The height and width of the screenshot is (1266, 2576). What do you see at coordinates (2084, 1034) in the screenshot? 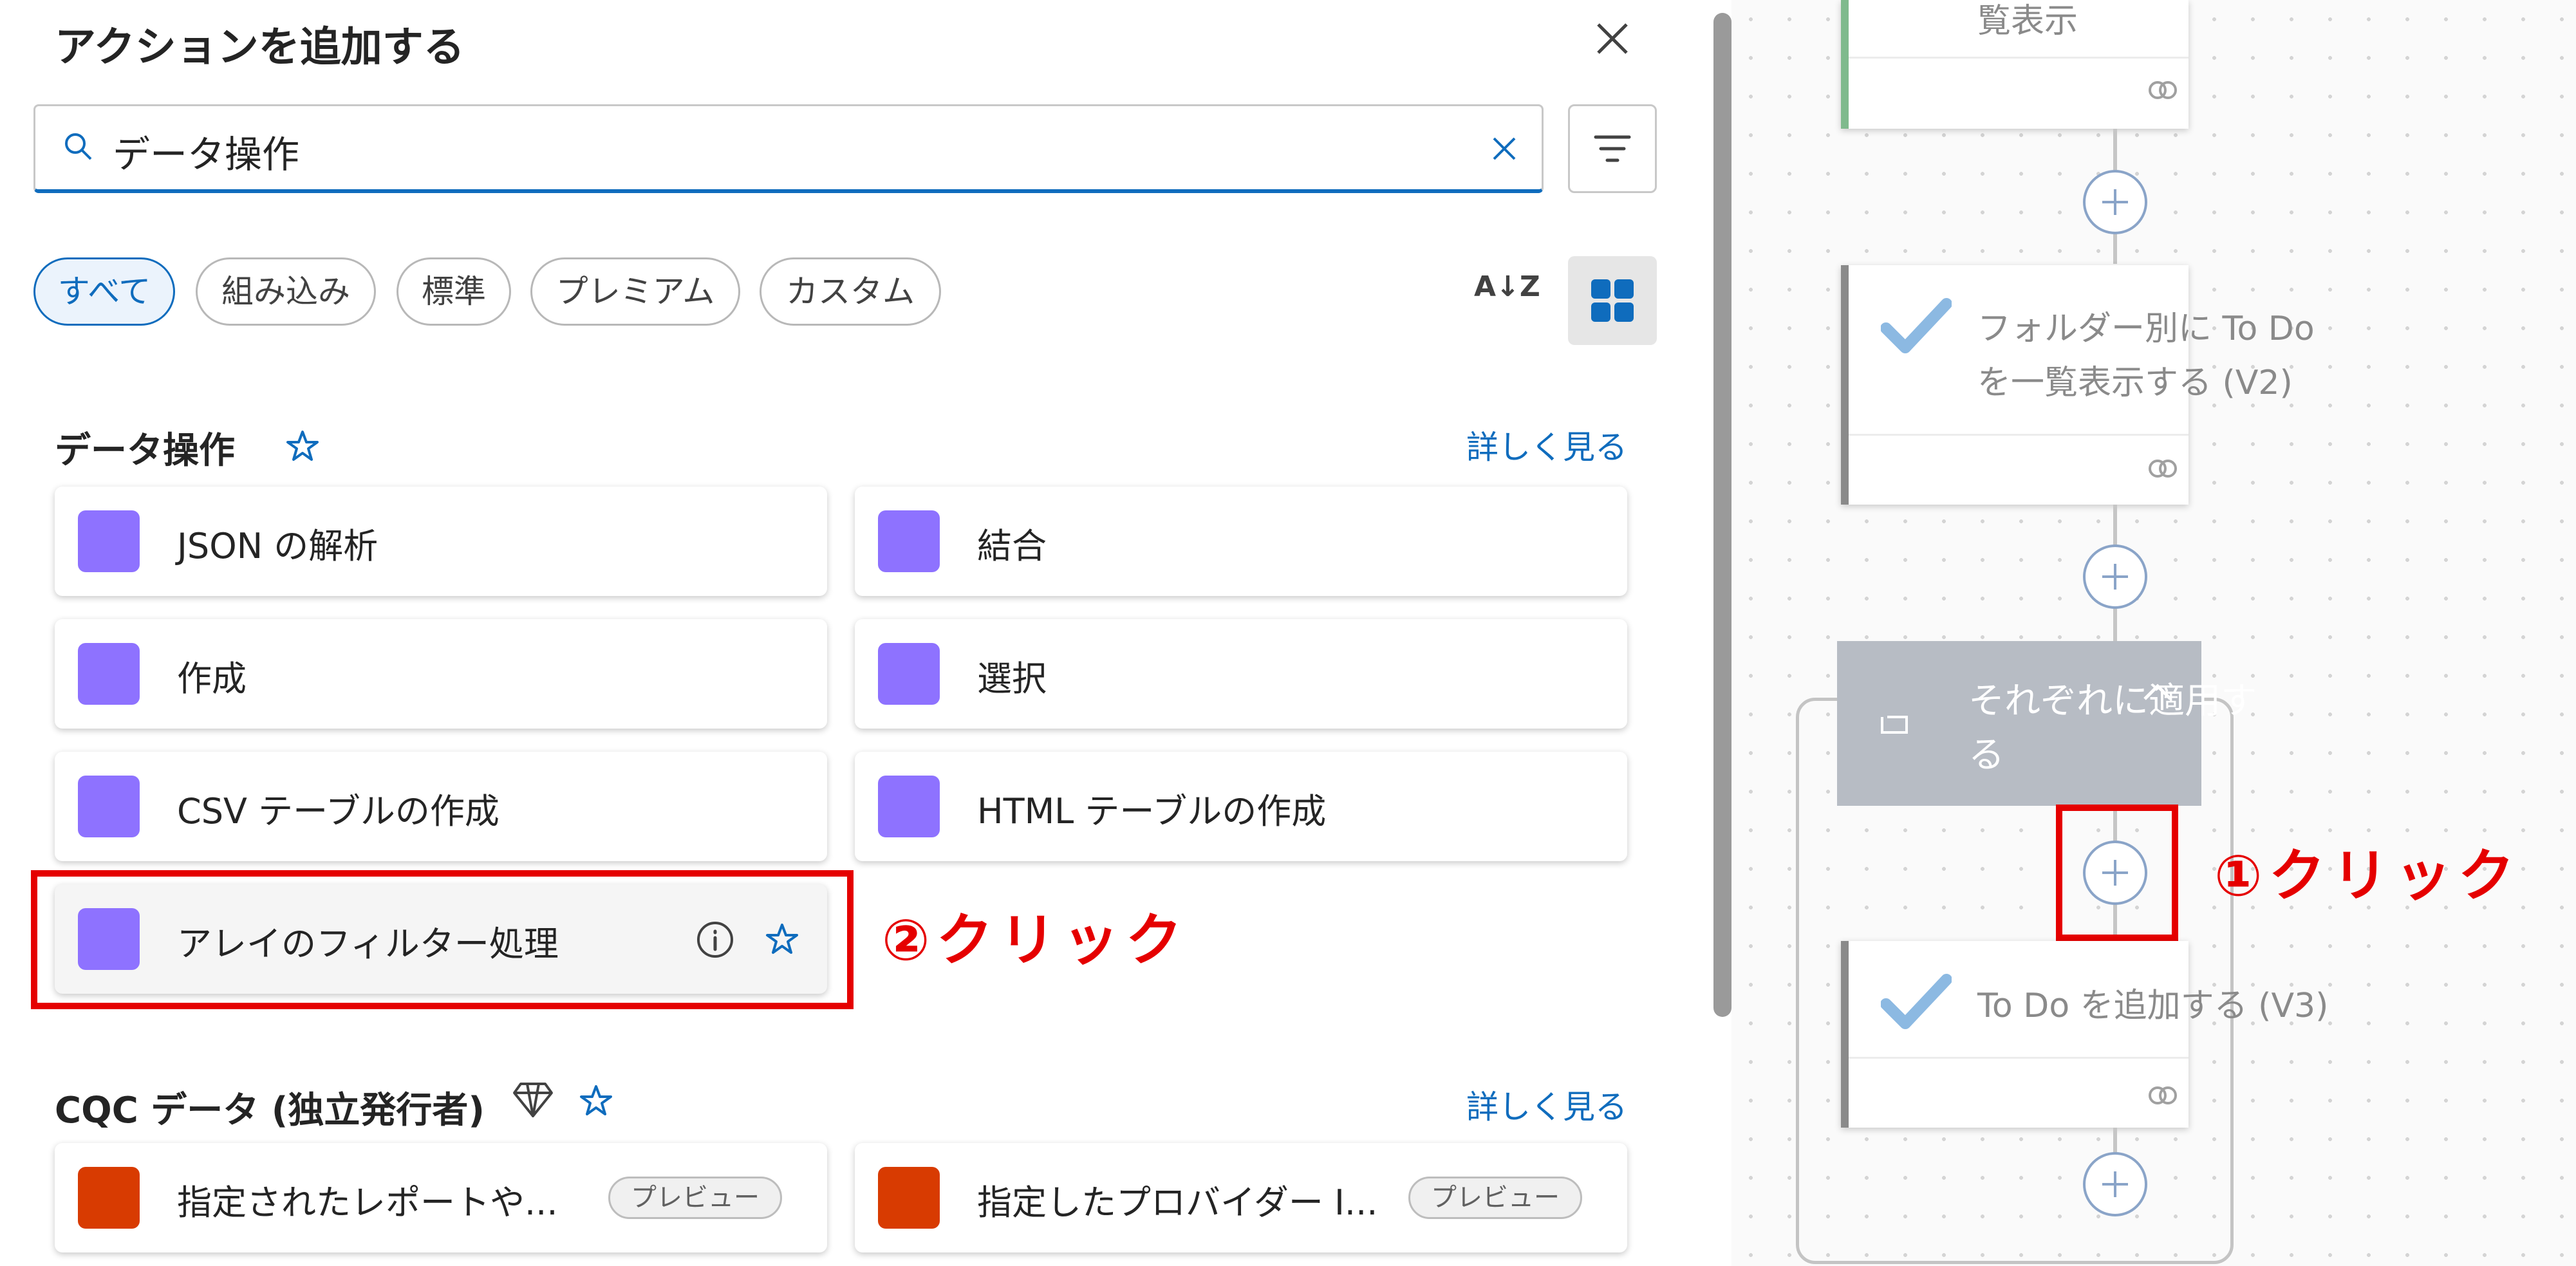
I see `flow-card-add-todo: To Do を追加する (V3)` at bounding box center [2084, 1034].